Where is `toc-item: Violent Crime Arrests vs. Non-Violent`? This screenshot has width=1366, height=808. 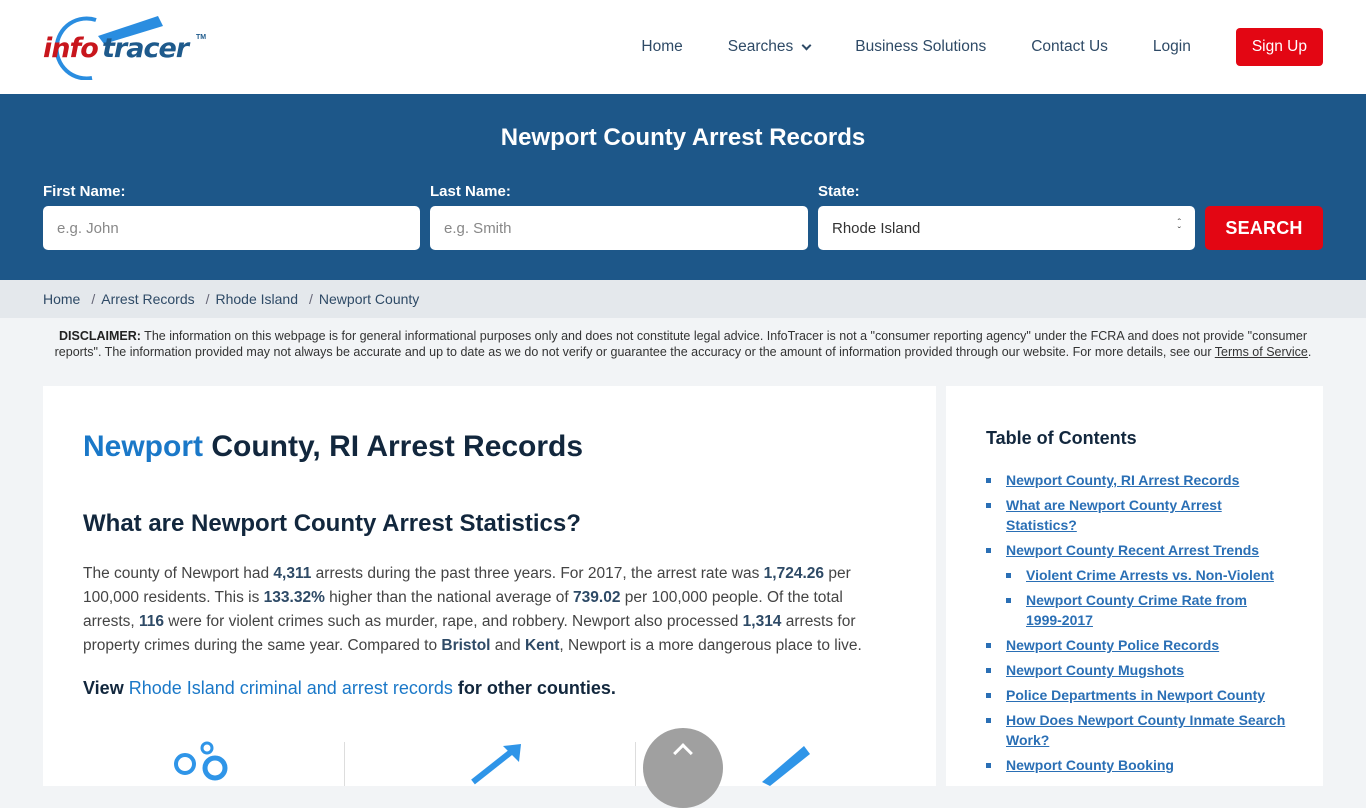 toc-item: Violent Crime Arrests vs. Non-Violent is located at coordinates (1146, 575).